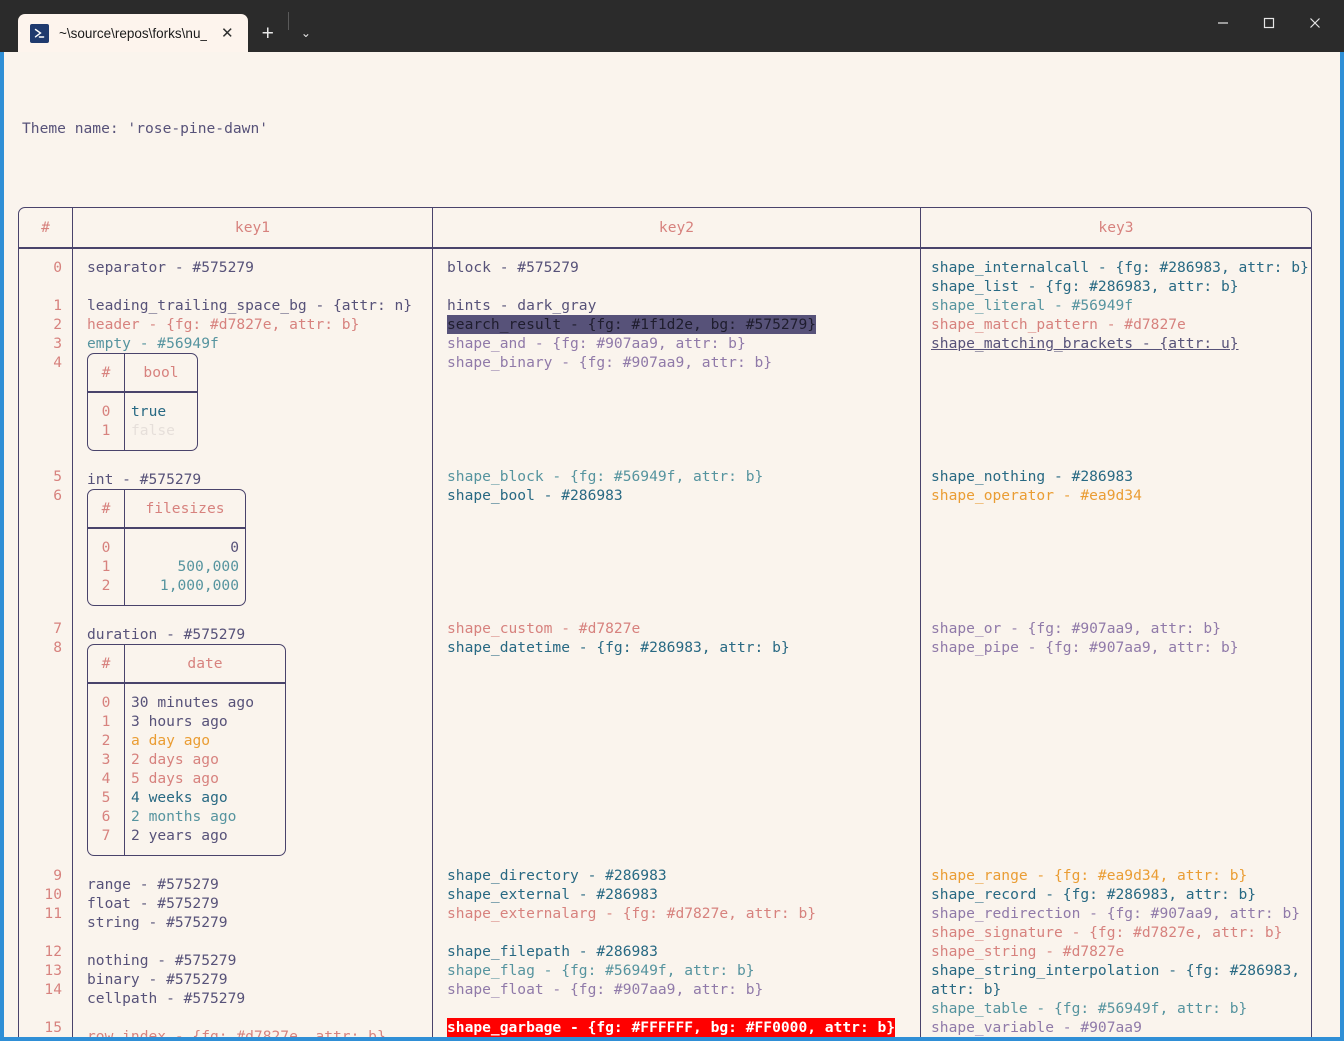  Describe the element at coordinates (106, 567) in the screenshot. I see `subtable-index-column: 0 1 2` at that location.